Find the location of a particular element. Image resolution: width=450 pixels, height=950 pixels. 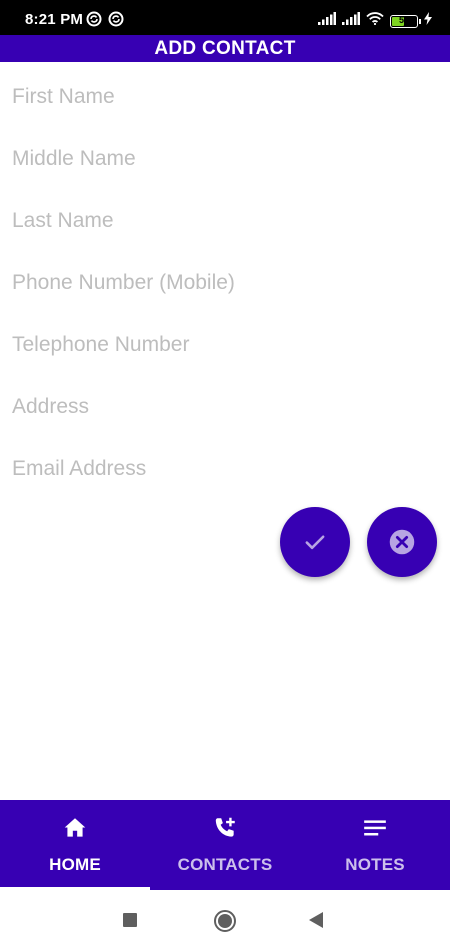

notification-icons is located at coordinates (105, 19).